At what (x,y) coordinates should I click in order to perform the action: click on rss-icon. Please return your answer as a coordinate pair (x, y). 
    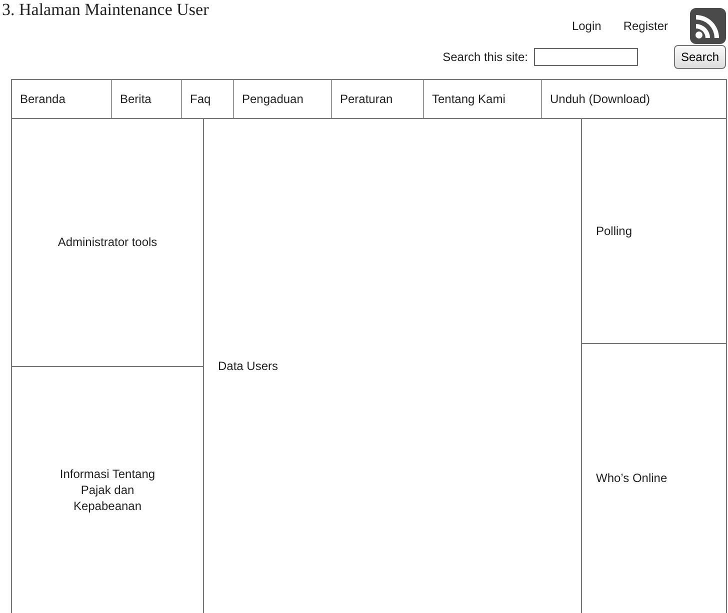
    Looking at the image, I should click on (708, 26).